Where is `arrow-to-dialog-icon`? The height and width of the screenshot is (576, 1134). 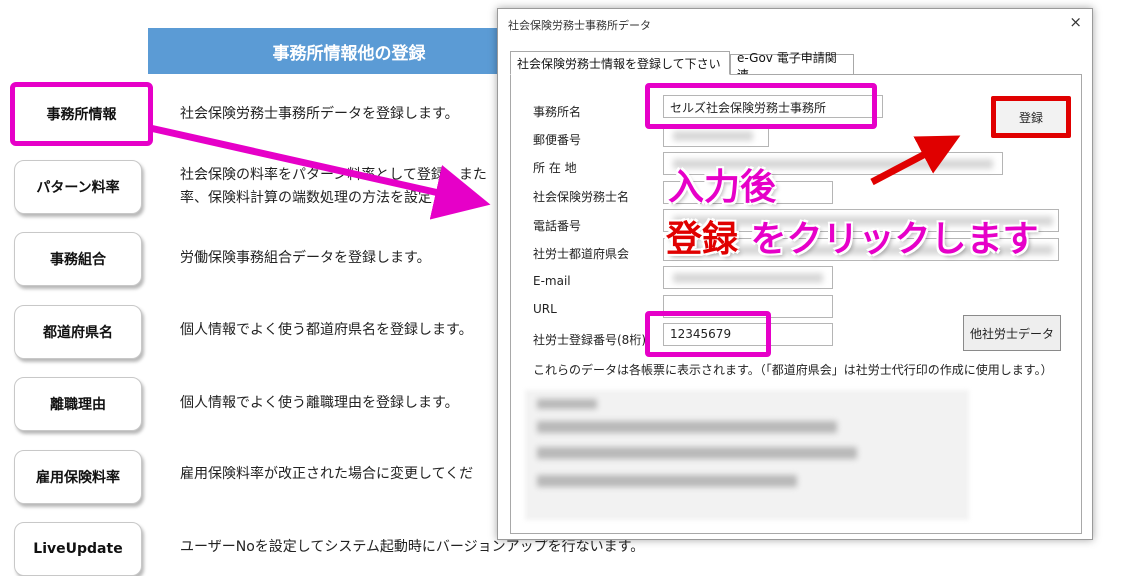 arrow-to-dialog-icon is located at coordinates (320, 172).